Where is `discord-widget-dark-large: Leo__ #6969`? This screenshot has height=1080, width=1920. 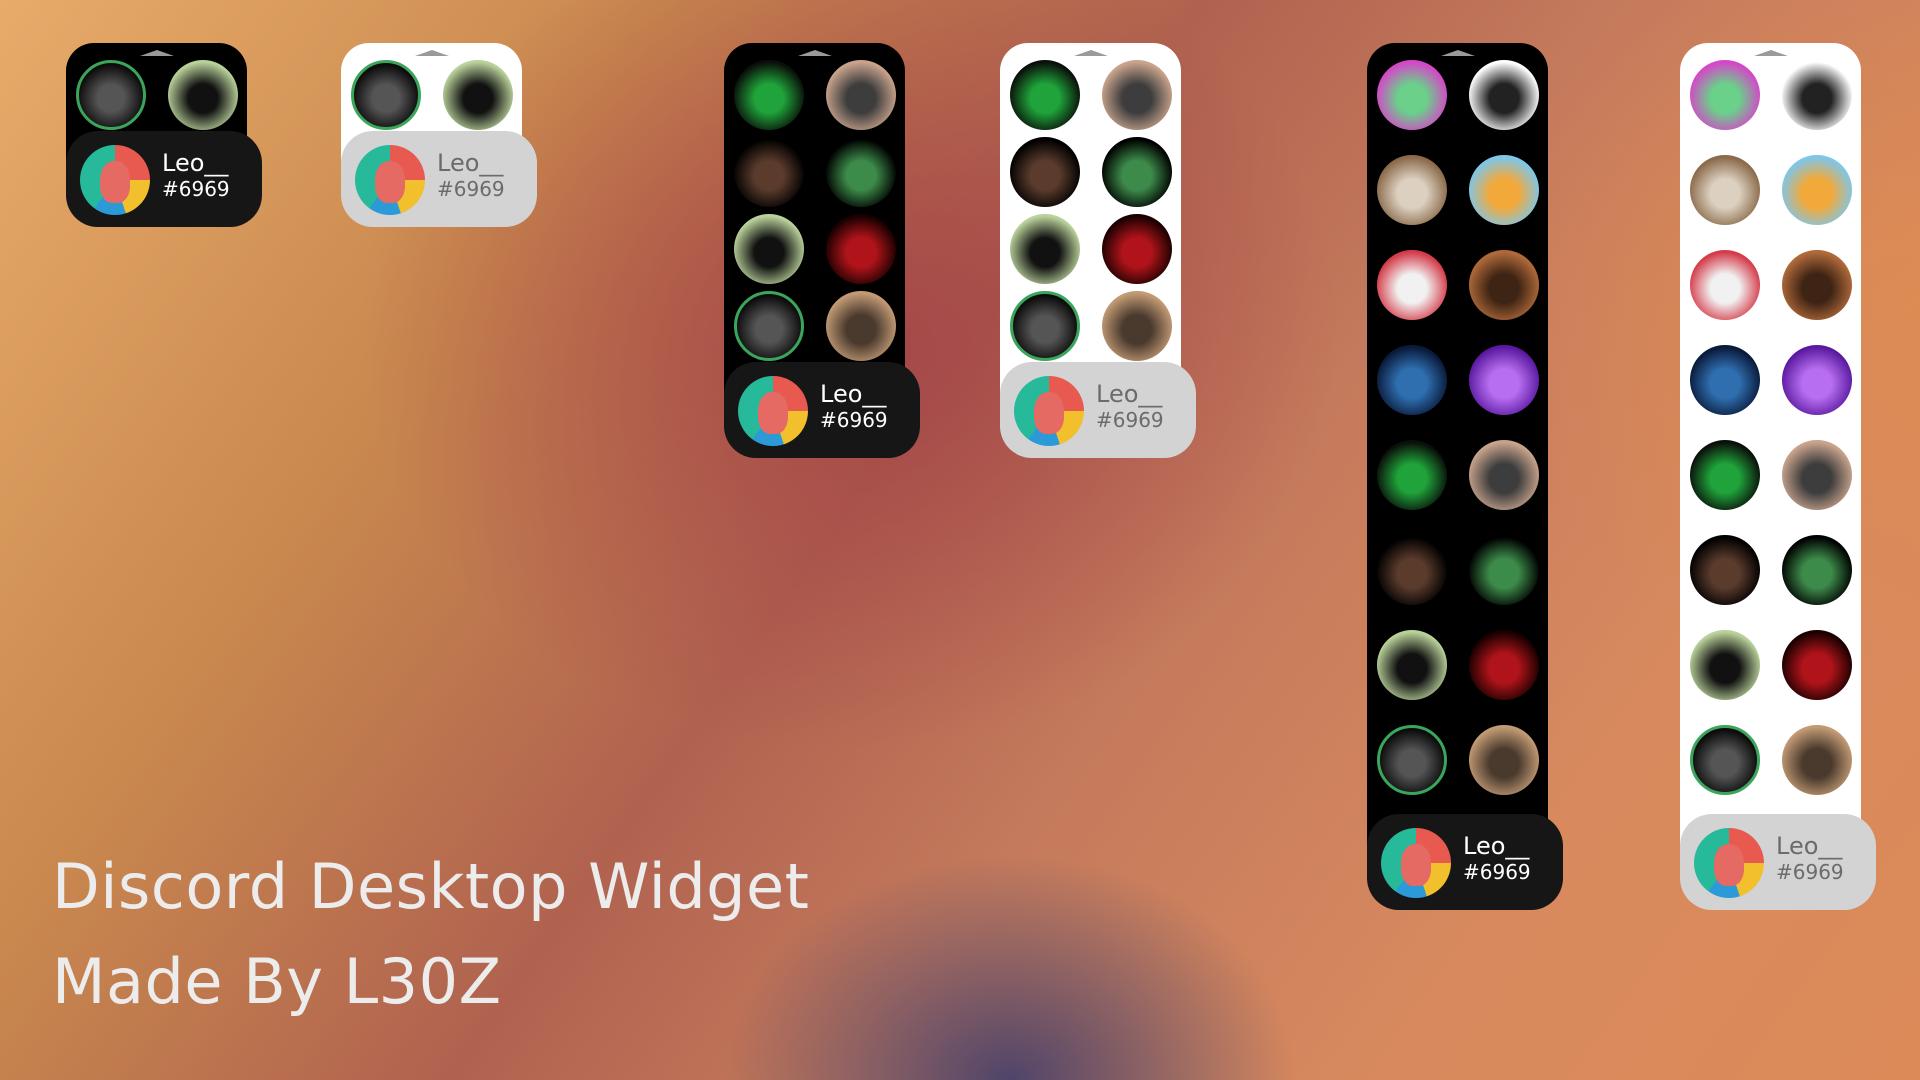
discord-widget-dark-large: Leo__ #6969 is located at coordinates (1465, 476).